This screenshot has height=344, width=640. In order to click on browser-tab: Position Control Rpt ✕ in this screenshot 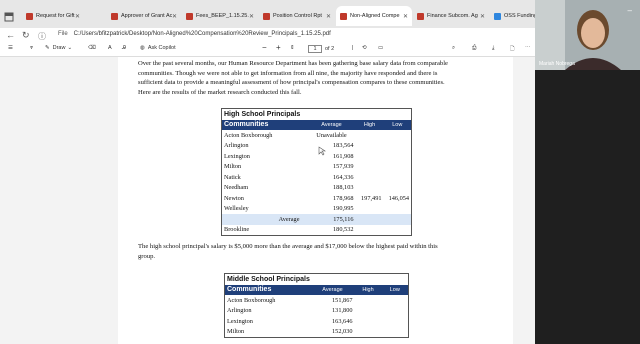, I will do `click(297, 16)`.